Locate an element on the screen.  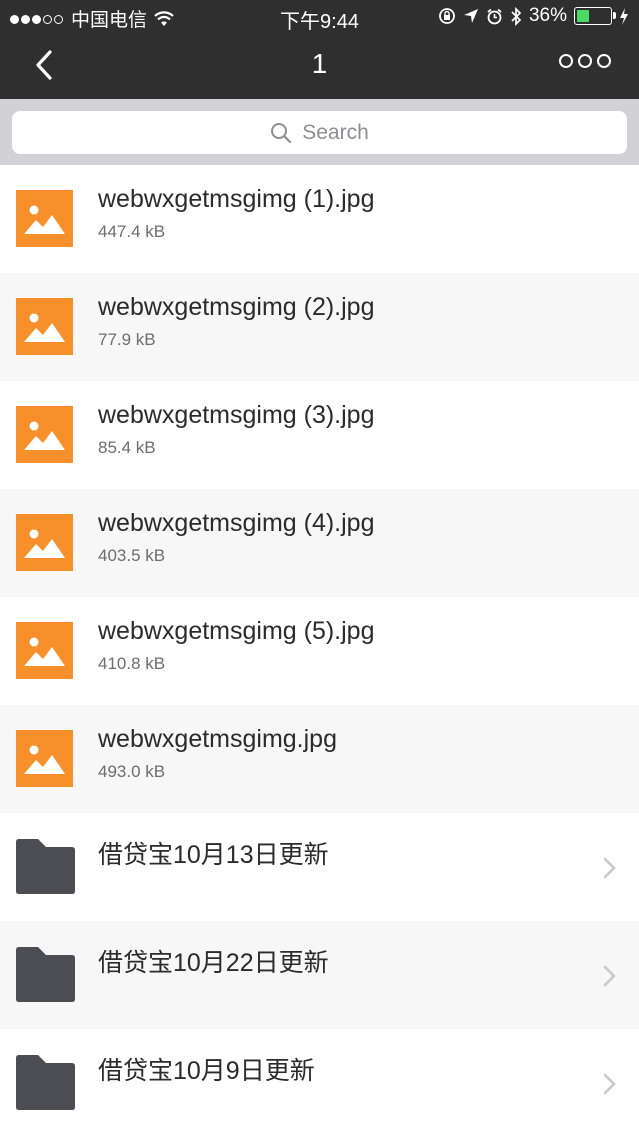
file-name: webwxgetmsgimg (2).jpg is located at coordinates (236, 307).